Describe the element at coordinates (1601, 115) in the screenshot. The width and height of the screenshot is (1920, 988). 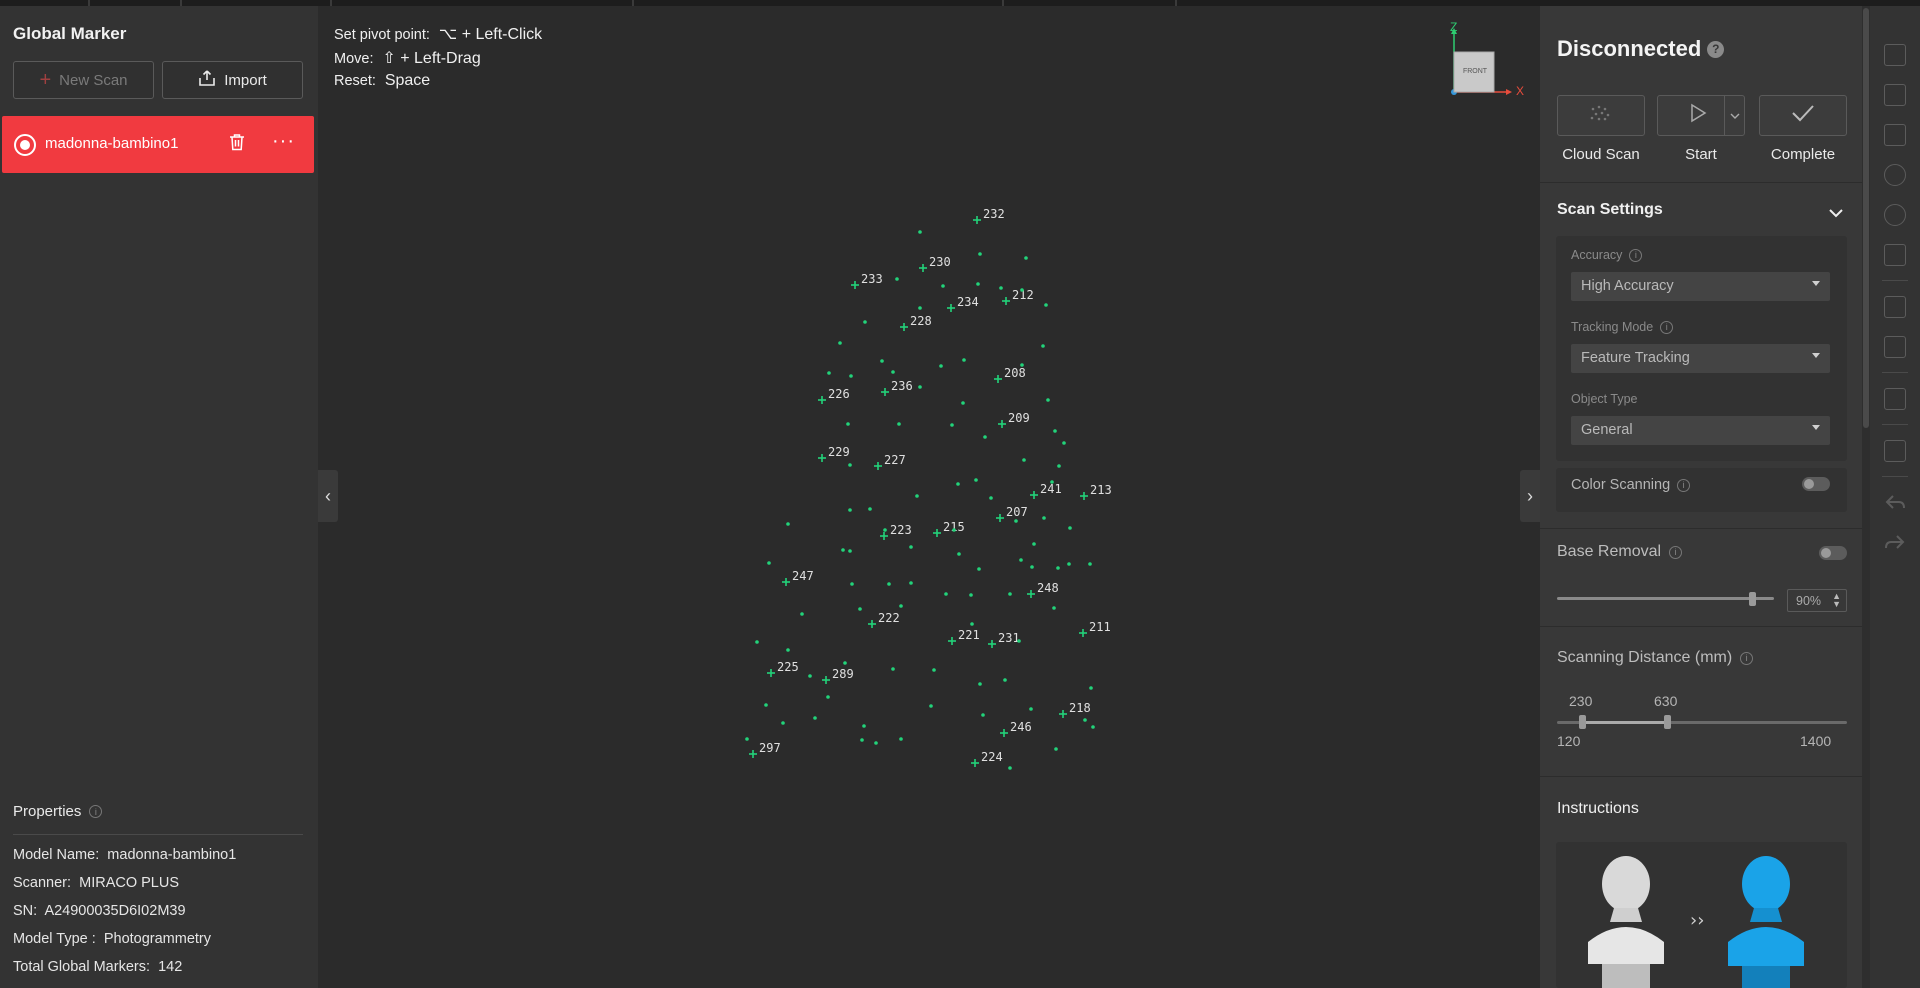
I see `cloud-scan-button` at that location.